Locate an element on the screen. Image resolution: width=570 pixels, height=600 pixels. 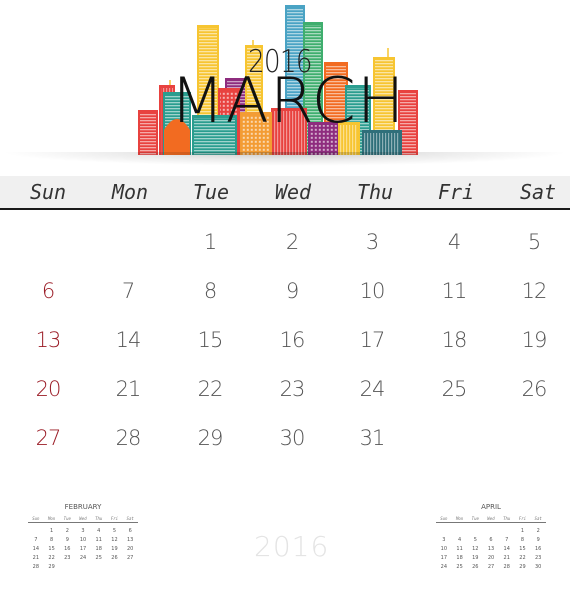
day-cell-24: 24 is located at coordinates (372, 389).